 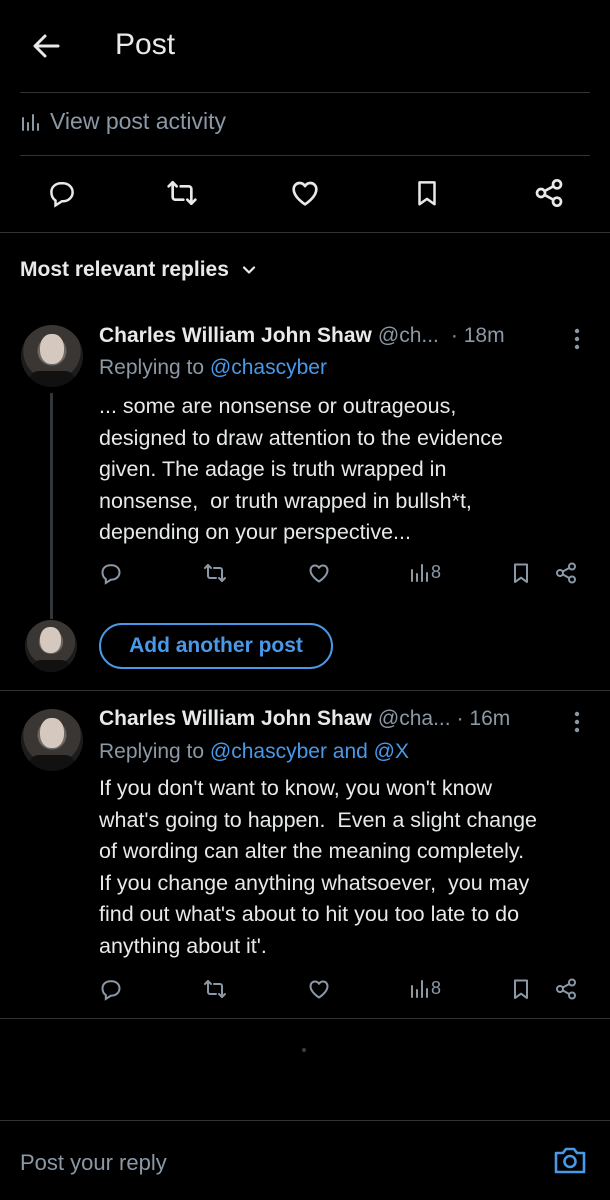 I want to click on post-time: · 18m, so click(x=477, y=335).